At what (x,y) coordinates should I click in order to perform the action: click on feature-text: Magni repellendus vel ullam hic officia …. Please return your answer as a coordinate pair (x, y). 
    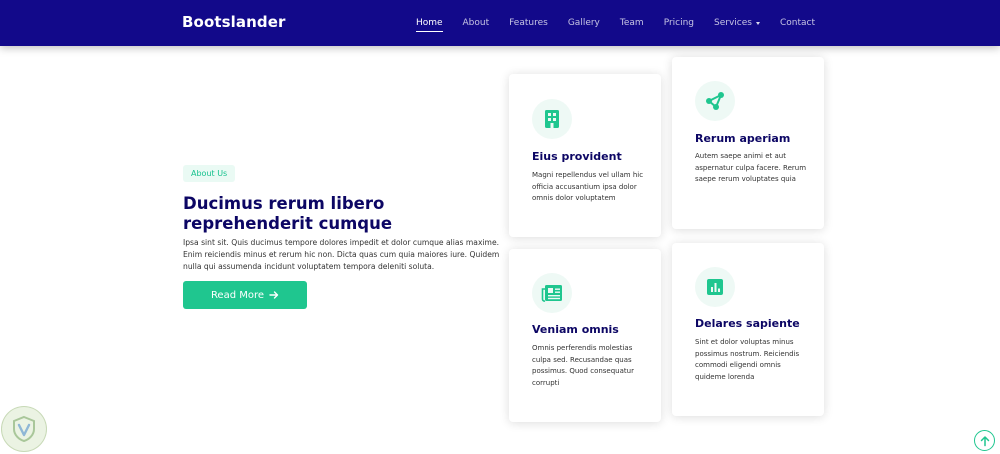
    Looking at the image, I should click on (588, 187).